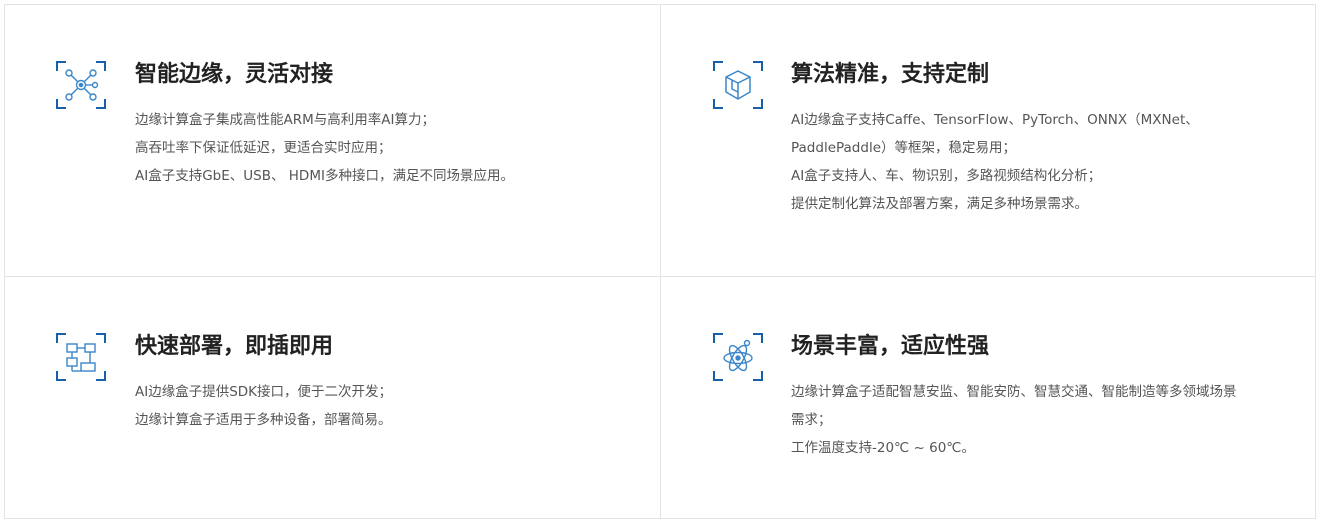 The width and height of the screenshot is (1321, 525). I want to click on vertical-divider, so click(660, 261).